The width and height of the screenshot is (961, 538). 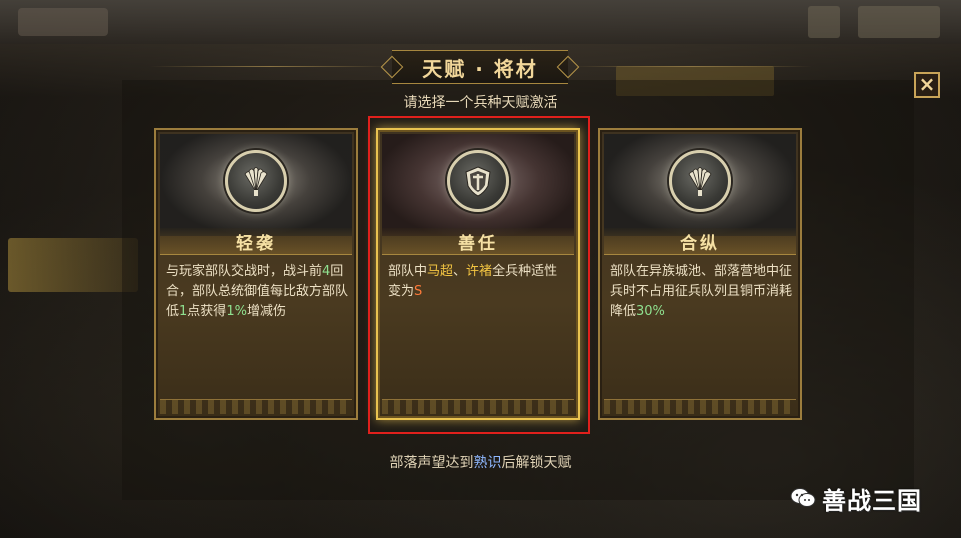 I want to click on watermark: 善战三国, so click(x=870, y=498).